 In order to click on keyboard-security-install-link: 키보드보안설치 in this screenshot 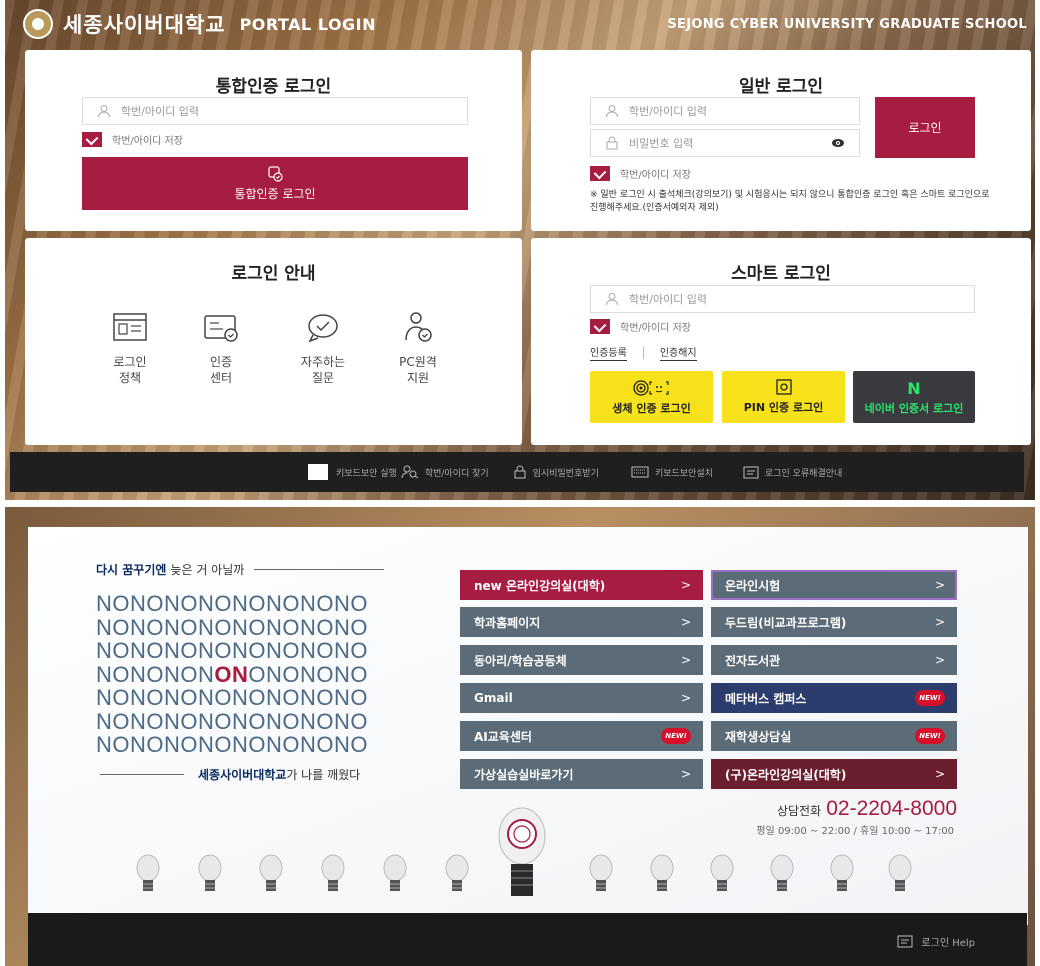, I will do `click(672, 472)`.